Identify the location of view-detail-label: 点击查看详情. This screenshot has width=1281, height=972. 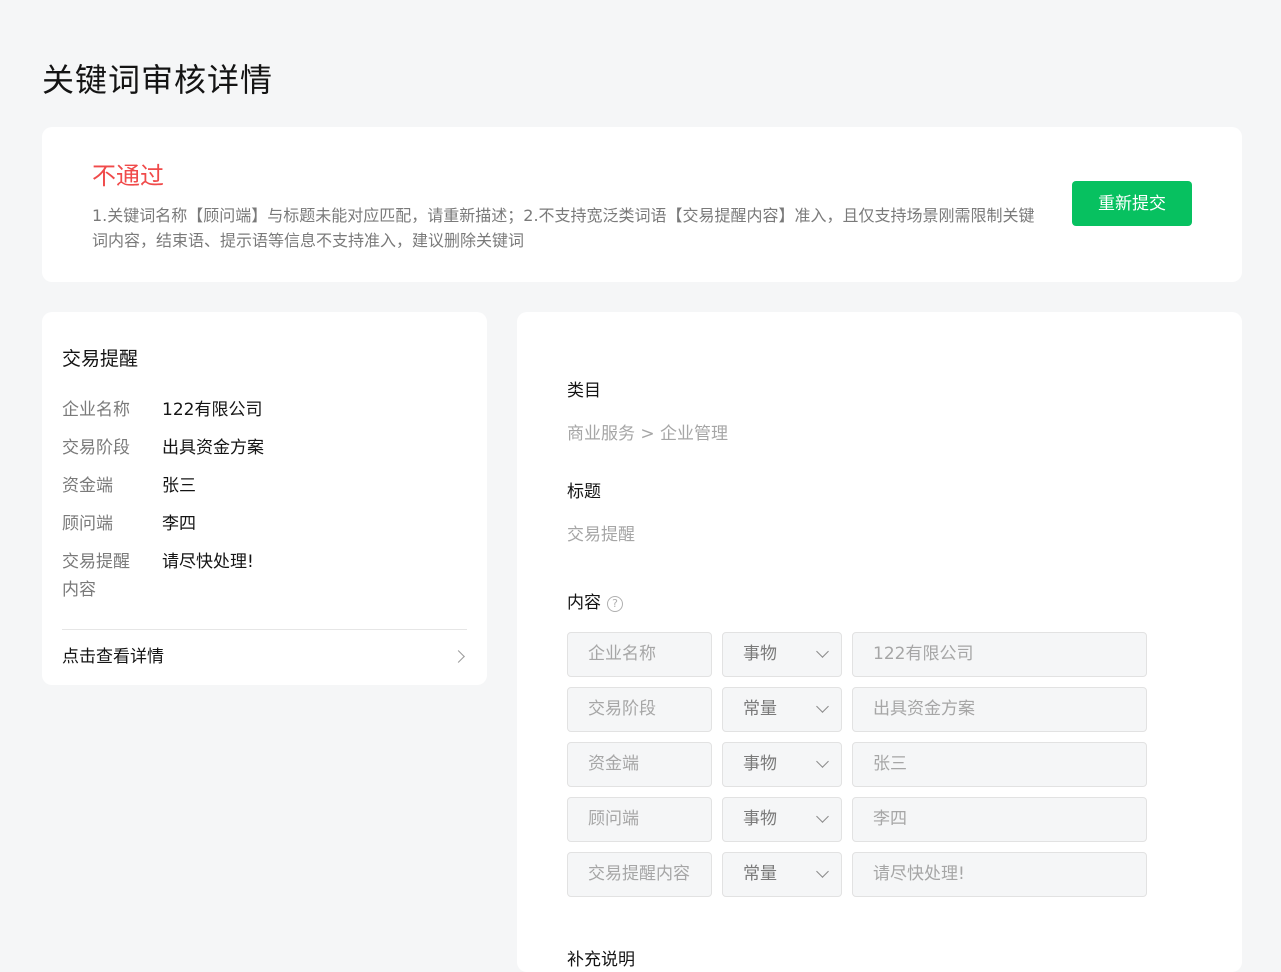
(113, 657).